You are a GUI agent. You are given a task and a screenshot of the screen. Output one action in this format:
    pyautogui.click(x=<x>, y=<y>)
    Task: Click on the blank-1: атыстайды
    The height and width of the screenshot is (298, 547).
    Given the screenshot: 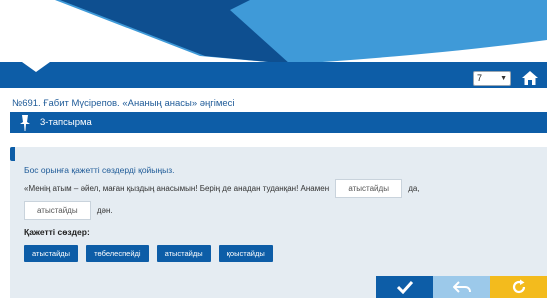 What is the action you would take?
    pyautogui.click(x=368, y=189)
    